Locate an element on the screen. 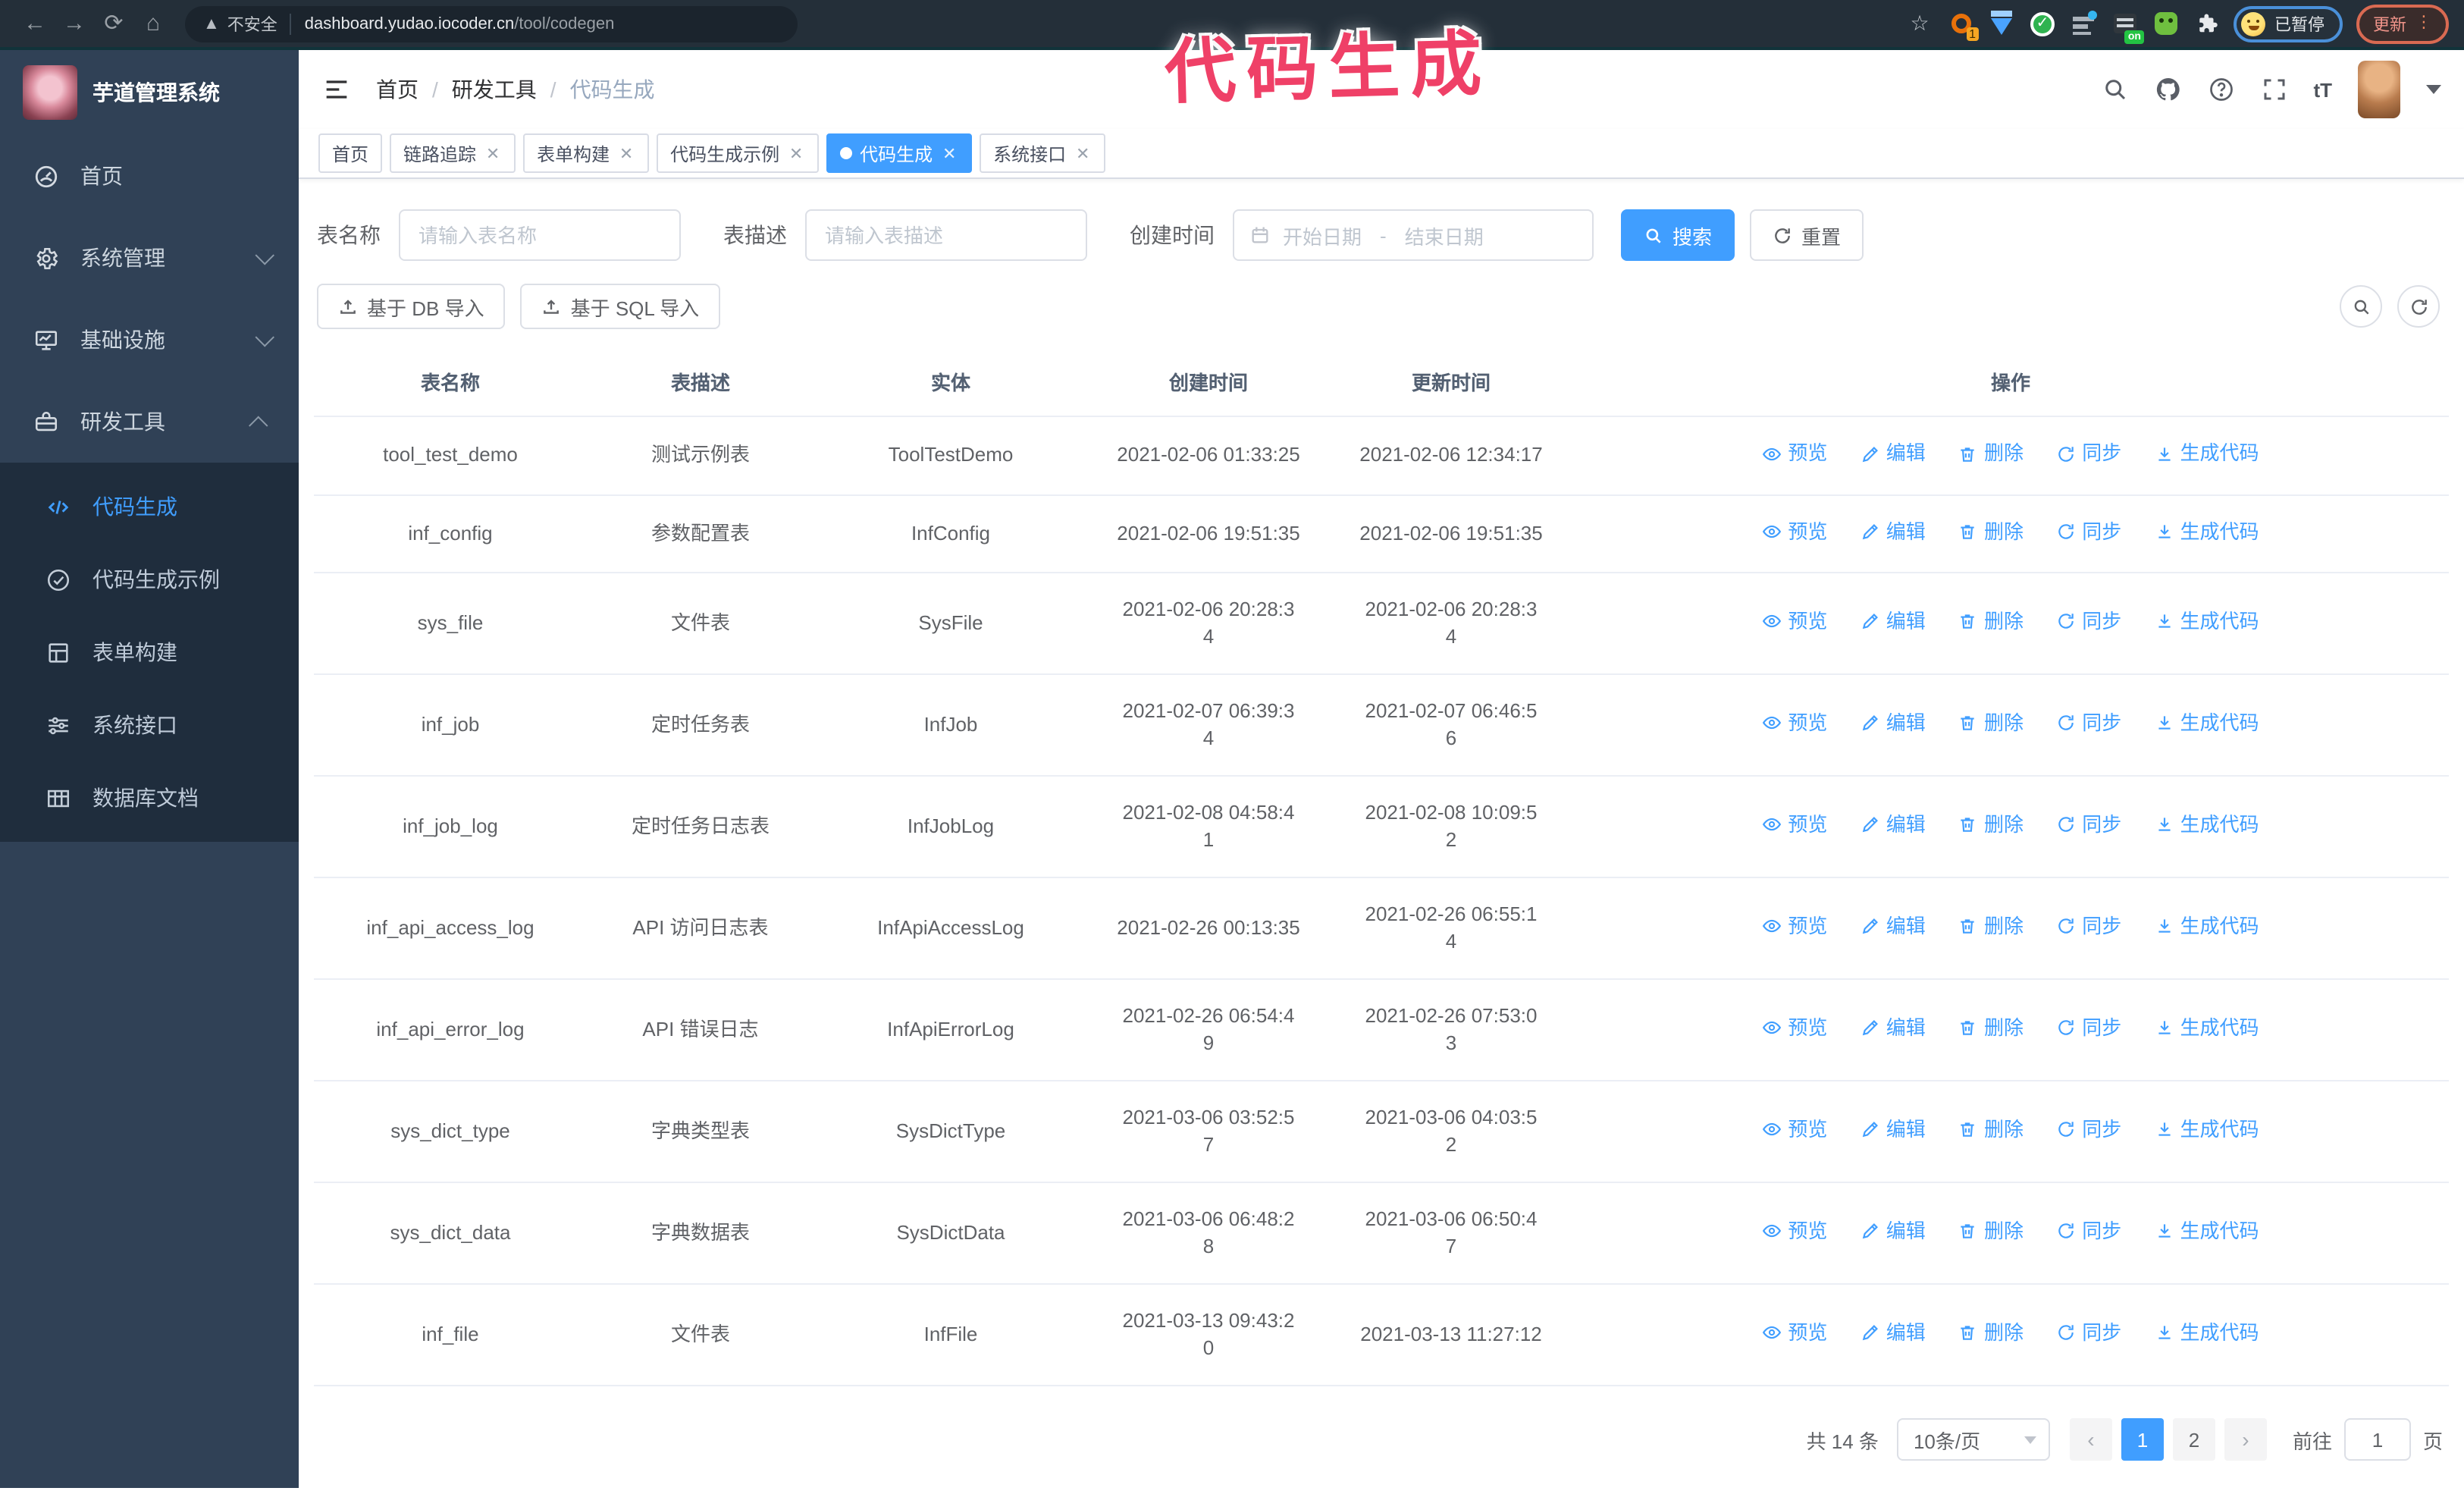  breadcrumb-devtools: 研发工具 is located at coordinates (495, 89).